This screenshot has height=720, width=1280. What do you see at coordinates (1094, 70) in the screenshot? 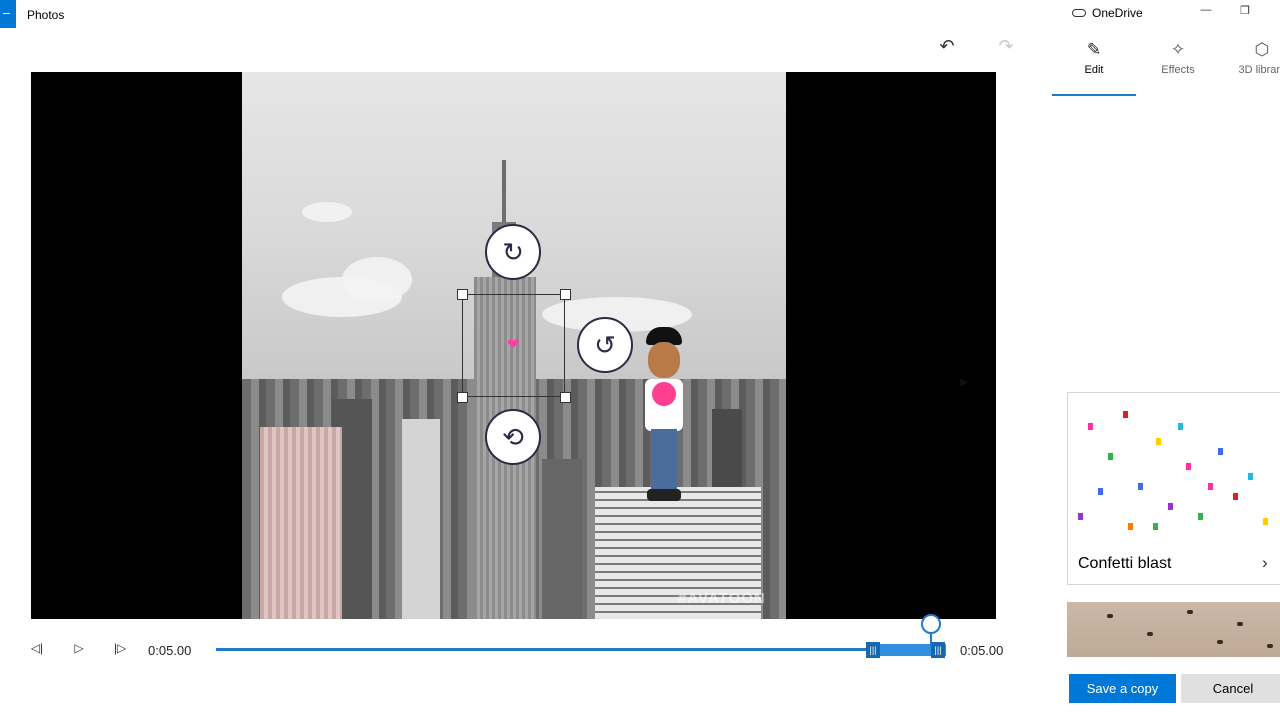
I see `tab-label: Edit` at bounding box center [1094, 70].